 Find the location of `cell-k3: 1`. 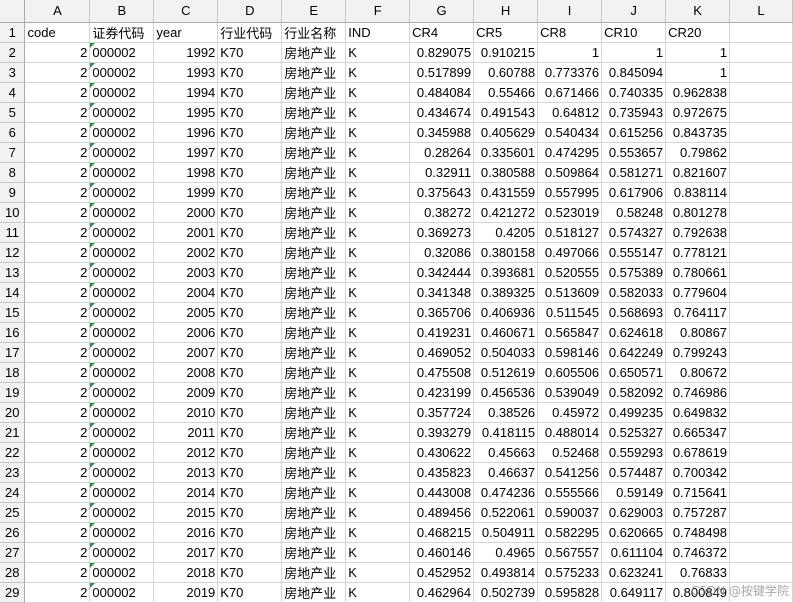

cell-k3: 1 is located at coordinates (698, 72).